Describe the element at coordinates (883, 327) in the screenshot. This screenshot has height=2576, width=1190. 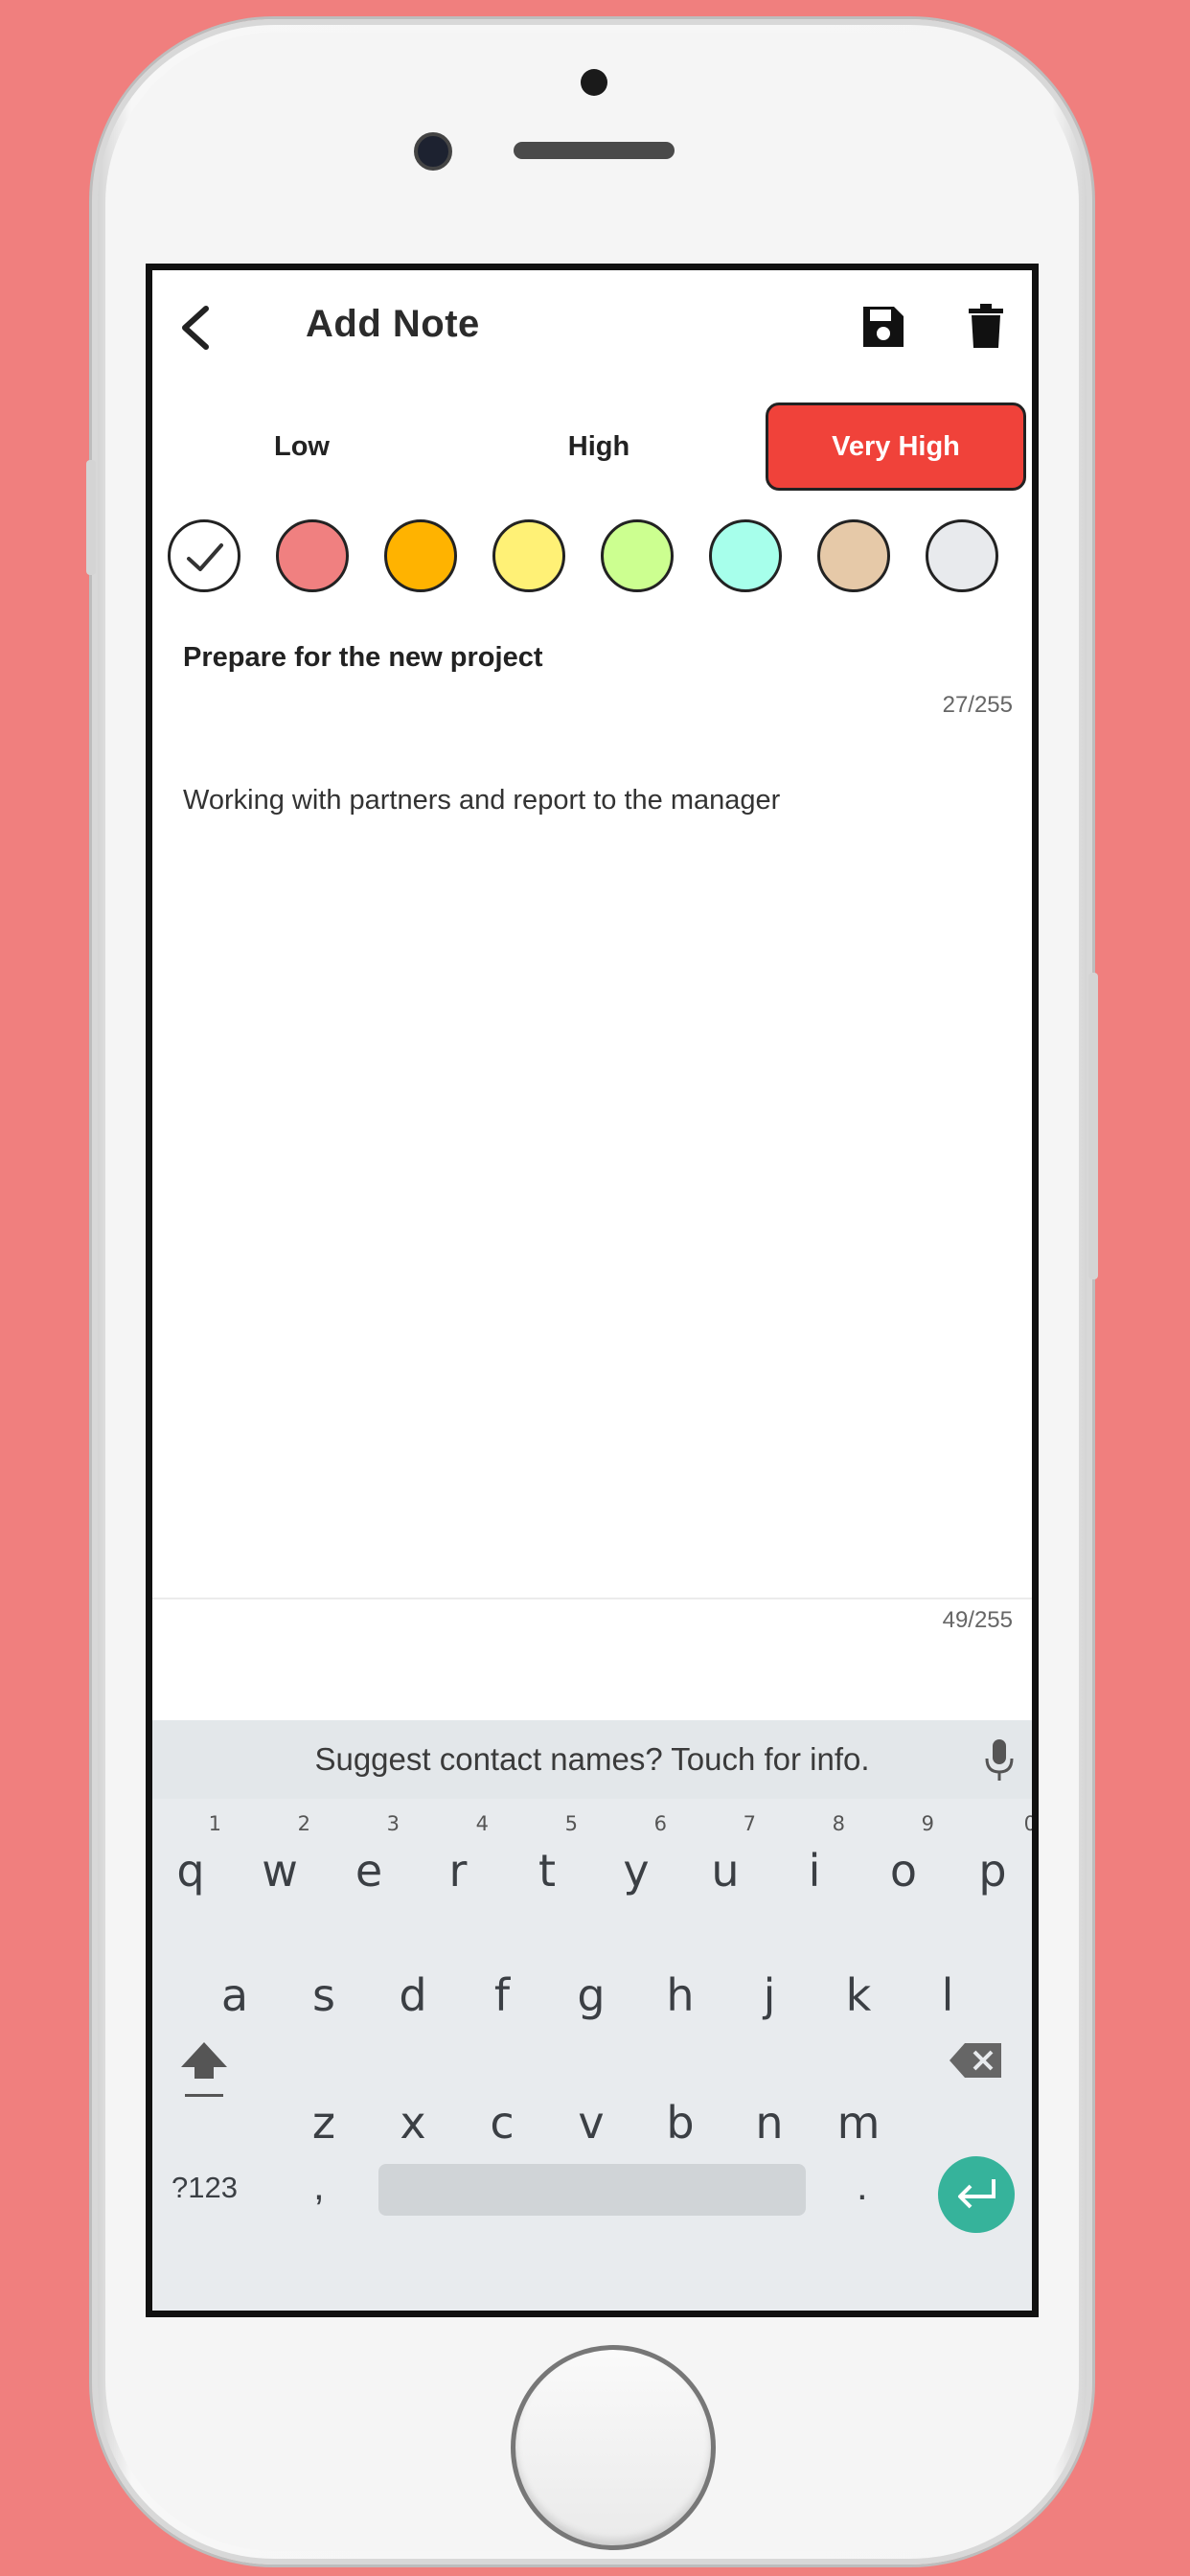
I see `floppy-disk-icon` at that location.